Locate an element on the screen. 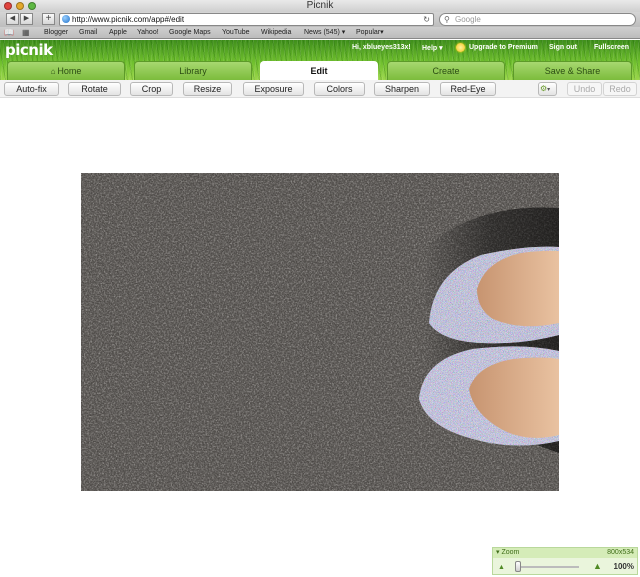  help-menu: Help ▾ is located at coordinates (432, 48).